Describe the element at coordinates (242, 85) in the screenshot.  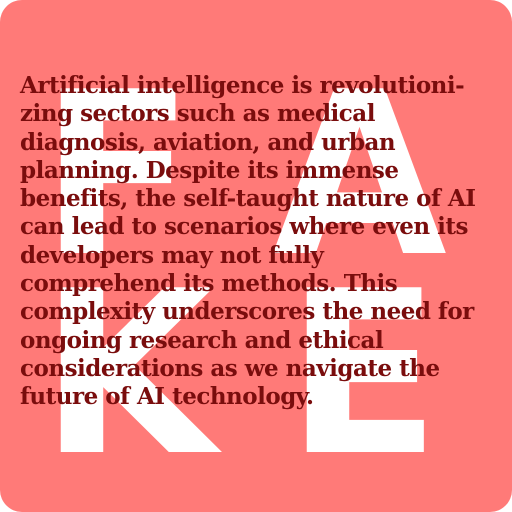
I see `paragraph-line: Artificial intelligence is revolutioni-` at that location.